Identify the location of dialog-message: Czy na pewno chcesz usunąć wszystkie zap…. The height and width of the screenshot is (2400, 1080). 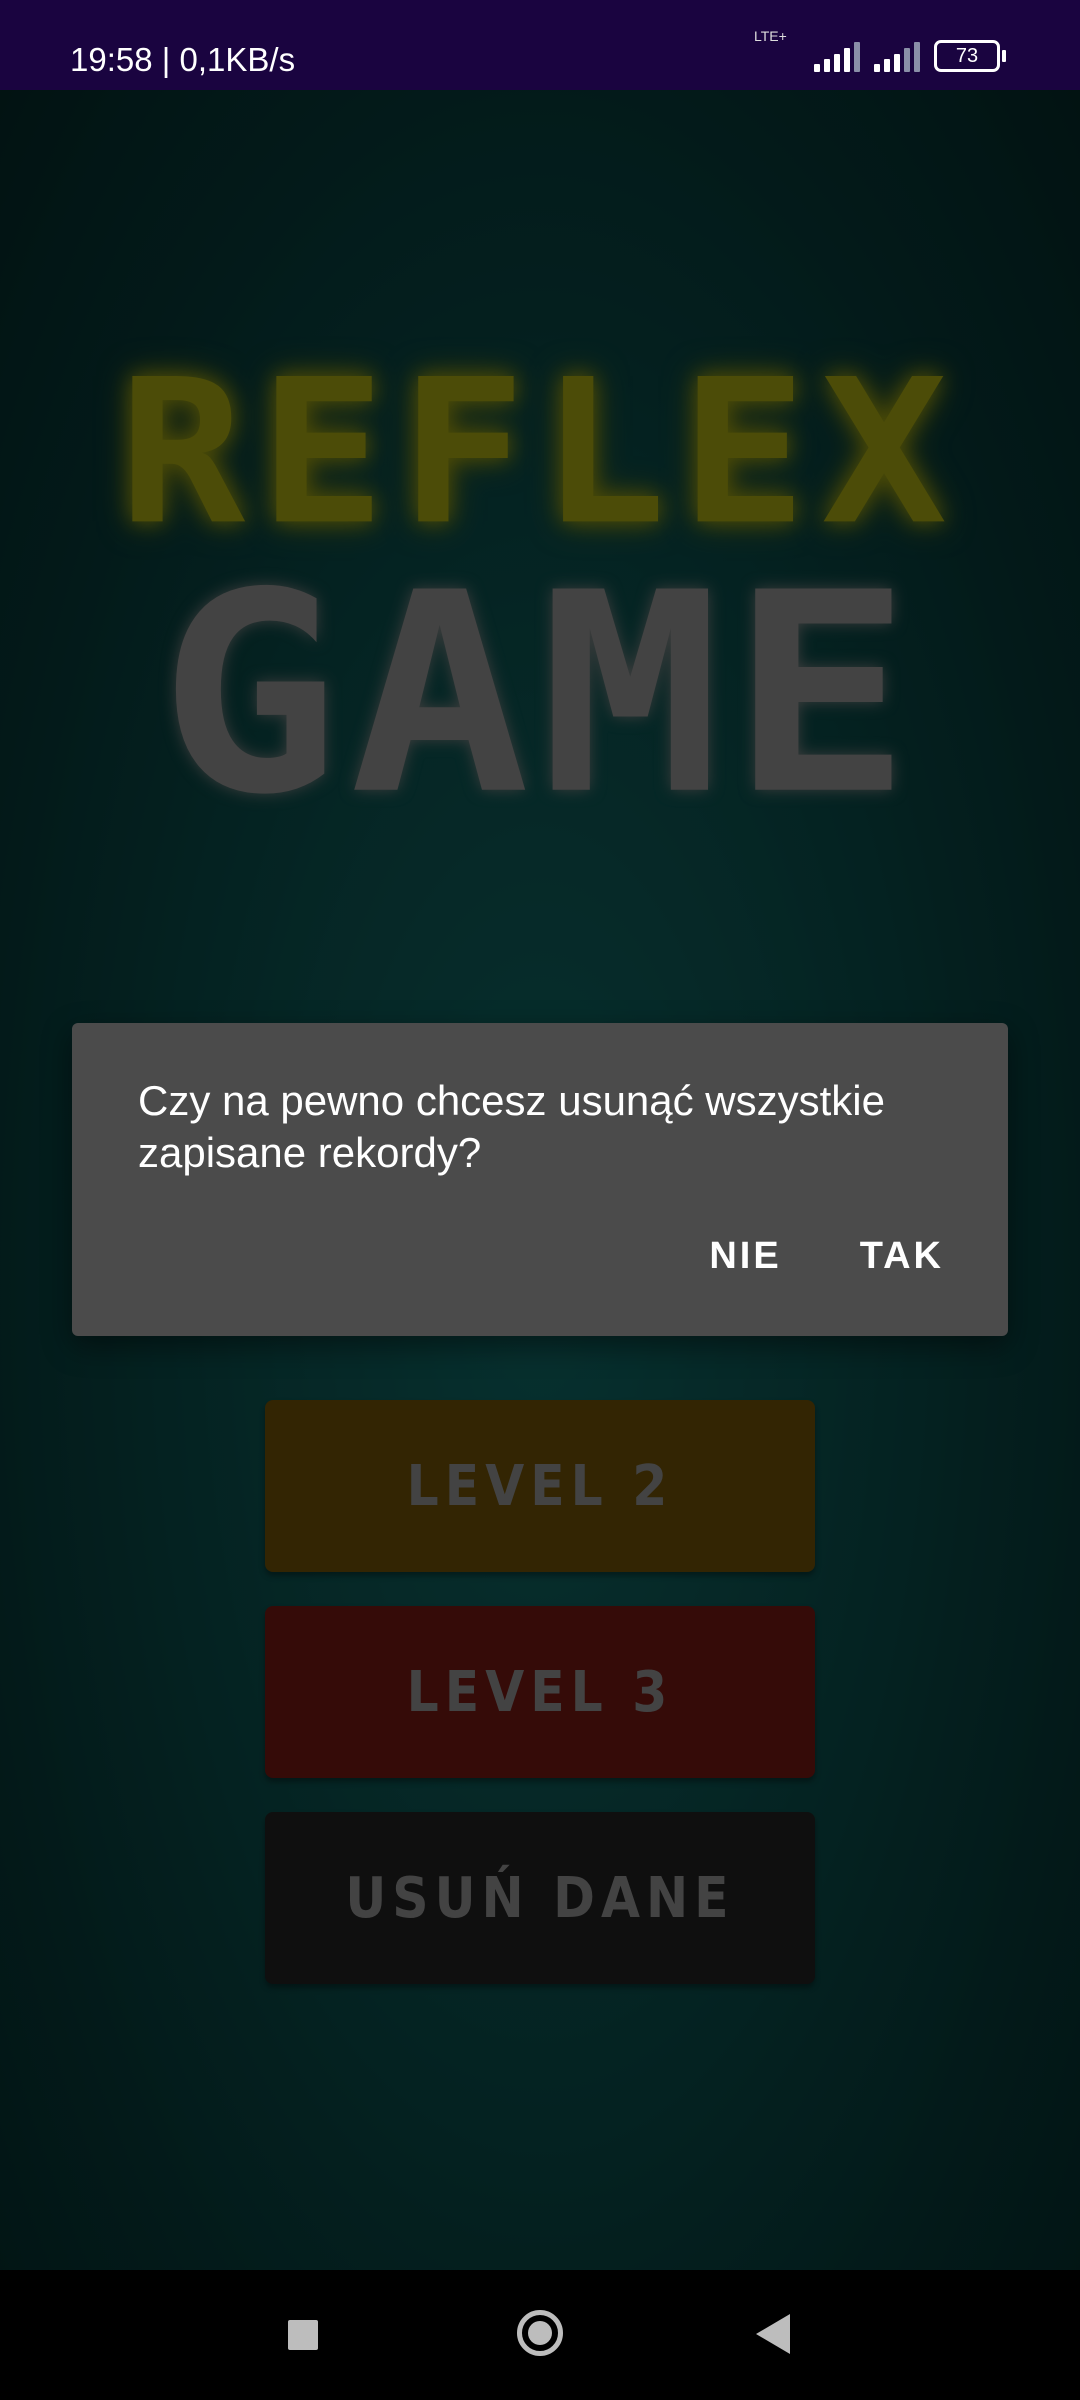
(511, 1126).